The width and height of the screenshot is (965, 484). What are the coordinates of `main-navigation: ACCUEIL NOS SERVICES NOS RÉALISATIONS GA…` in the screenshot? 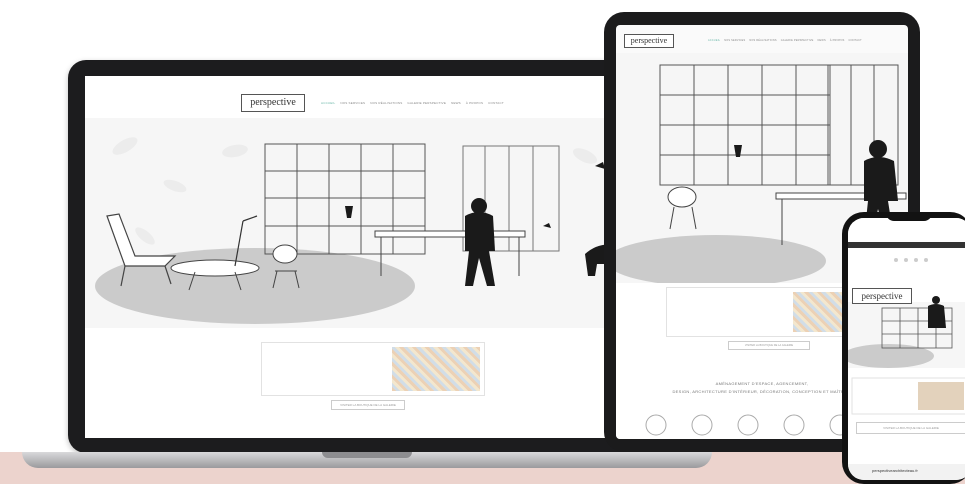 It's located at (412, 103).